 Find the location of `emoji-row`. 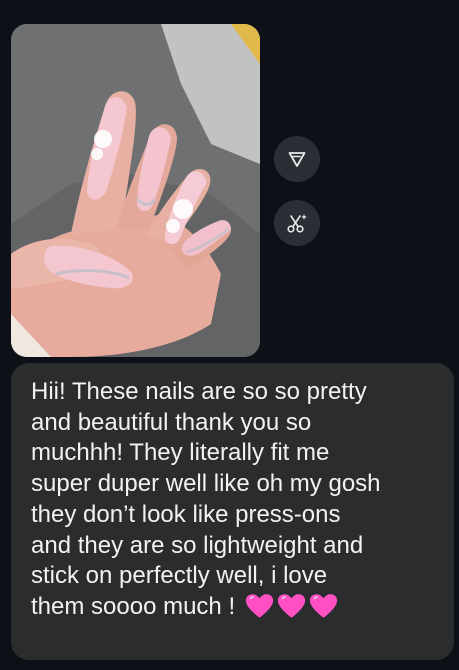

emoji-row is located at coordinates (290, 606).